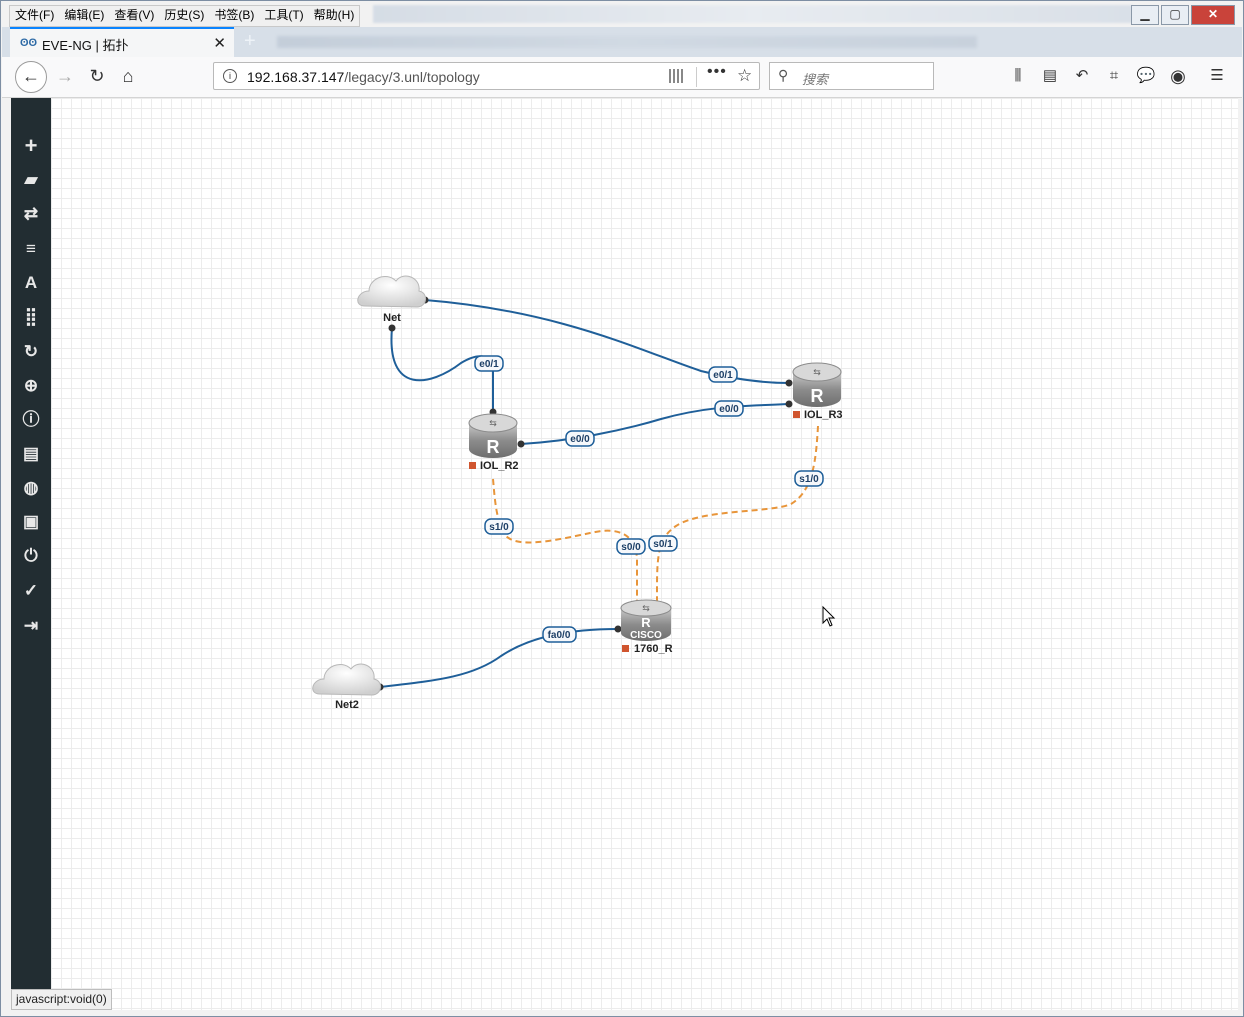 This screenshot has width=1244, height=1017. I want to click on power-icon: ⏻, so click(31, 556).